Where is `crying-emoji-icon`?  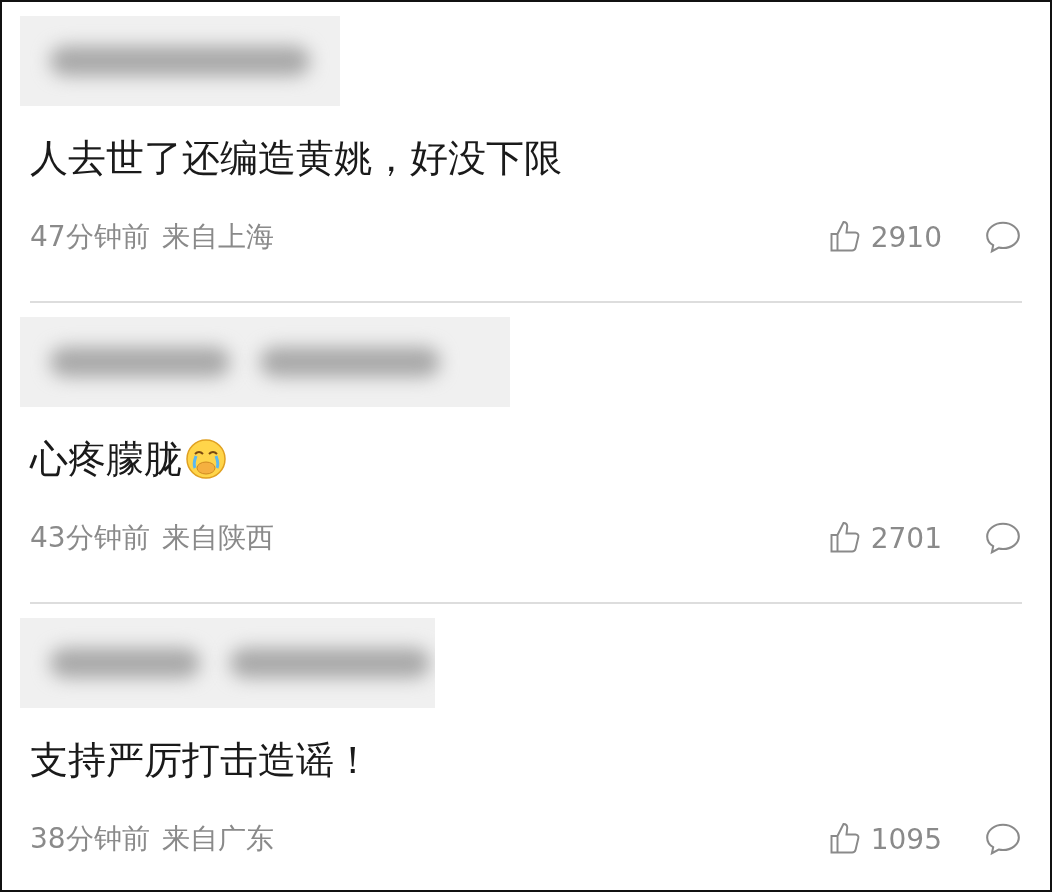
crying-emoji-icon is located at coordinates (206, 459).